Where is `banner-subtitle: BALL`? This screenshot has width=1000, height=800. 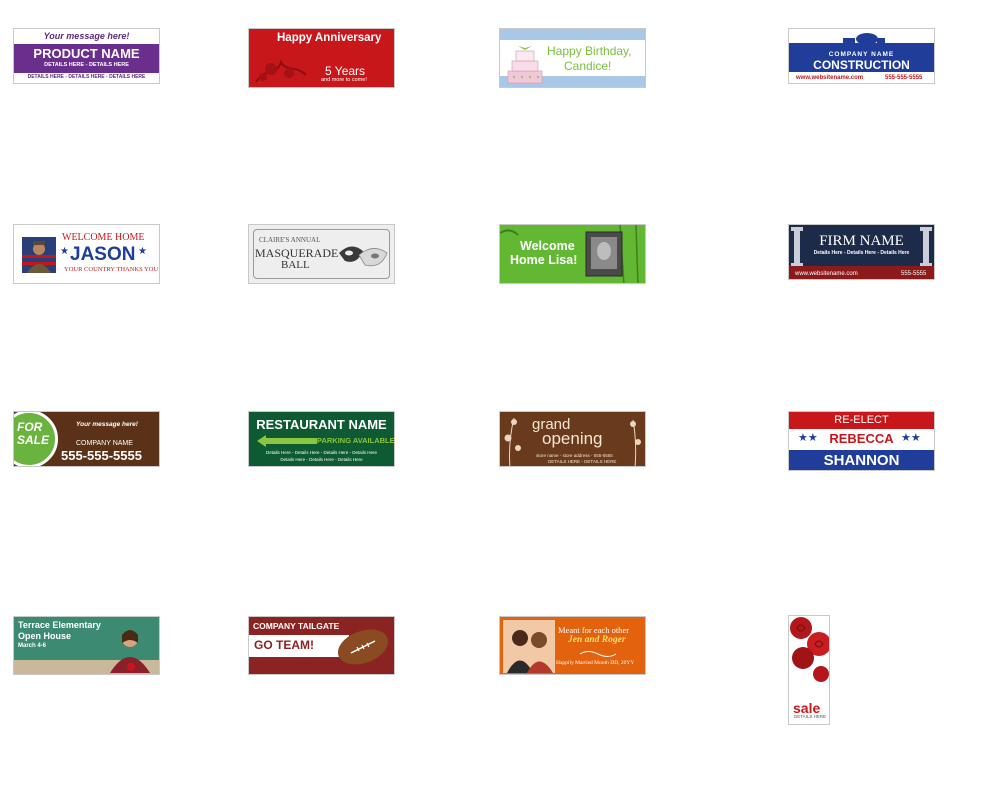
banner-subtitle: BALL is located at coordinates (295, 265).